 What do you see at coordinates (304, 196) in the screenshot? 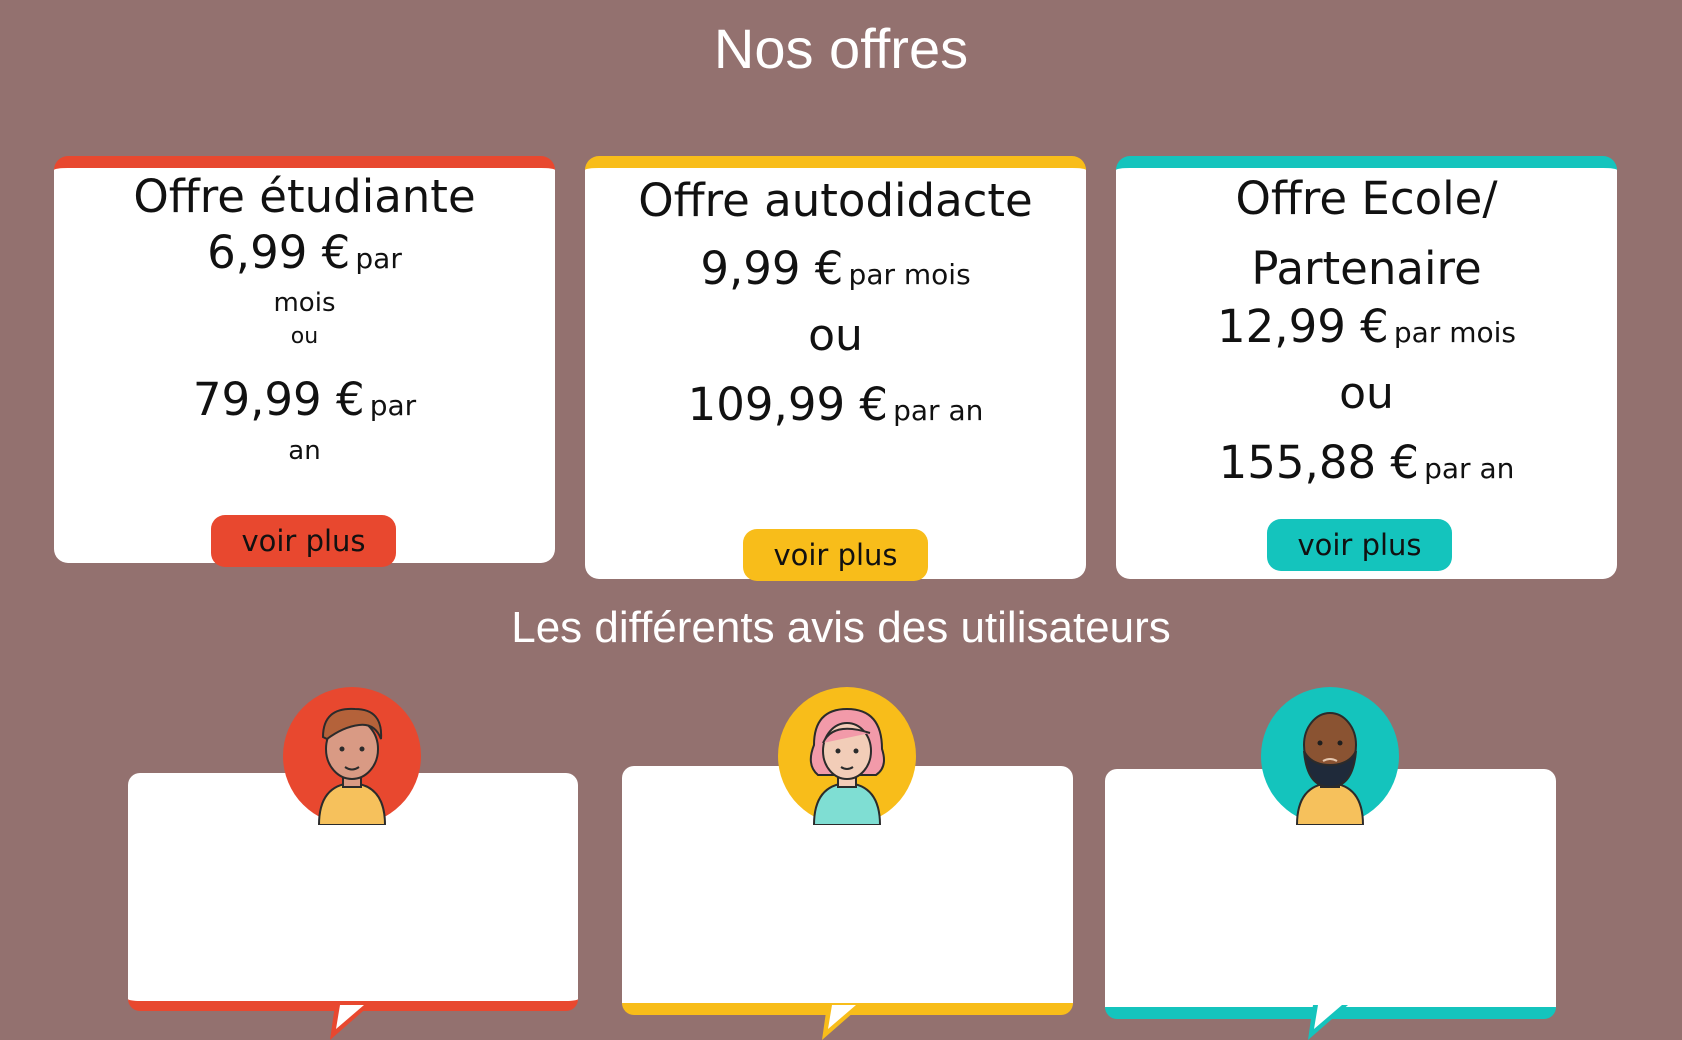
I see `offer-name: Offre étudiante` at bounding box center [304, 196].